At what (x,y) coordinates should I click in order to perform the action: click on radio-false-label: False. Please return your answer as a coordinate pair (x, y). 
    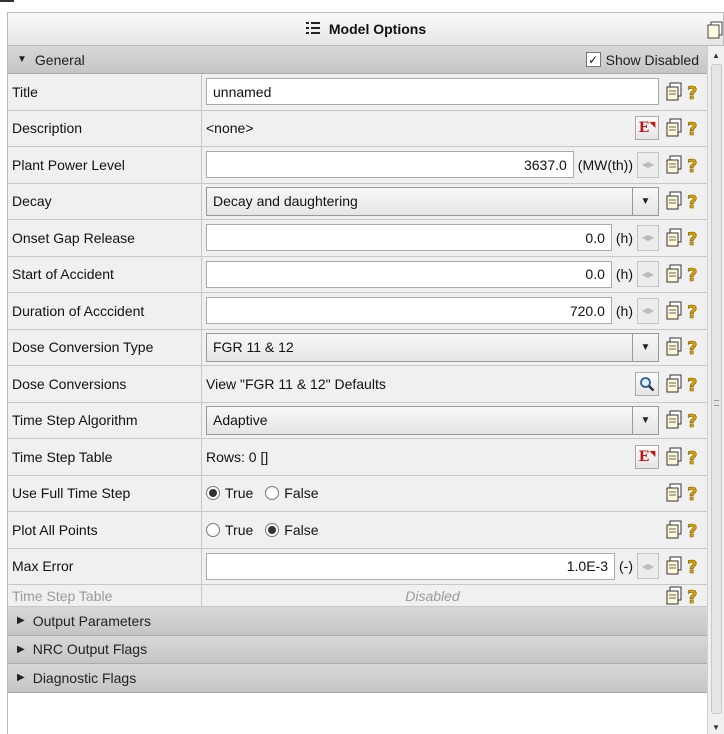
    Looking at the image, I should click on (301, 529).